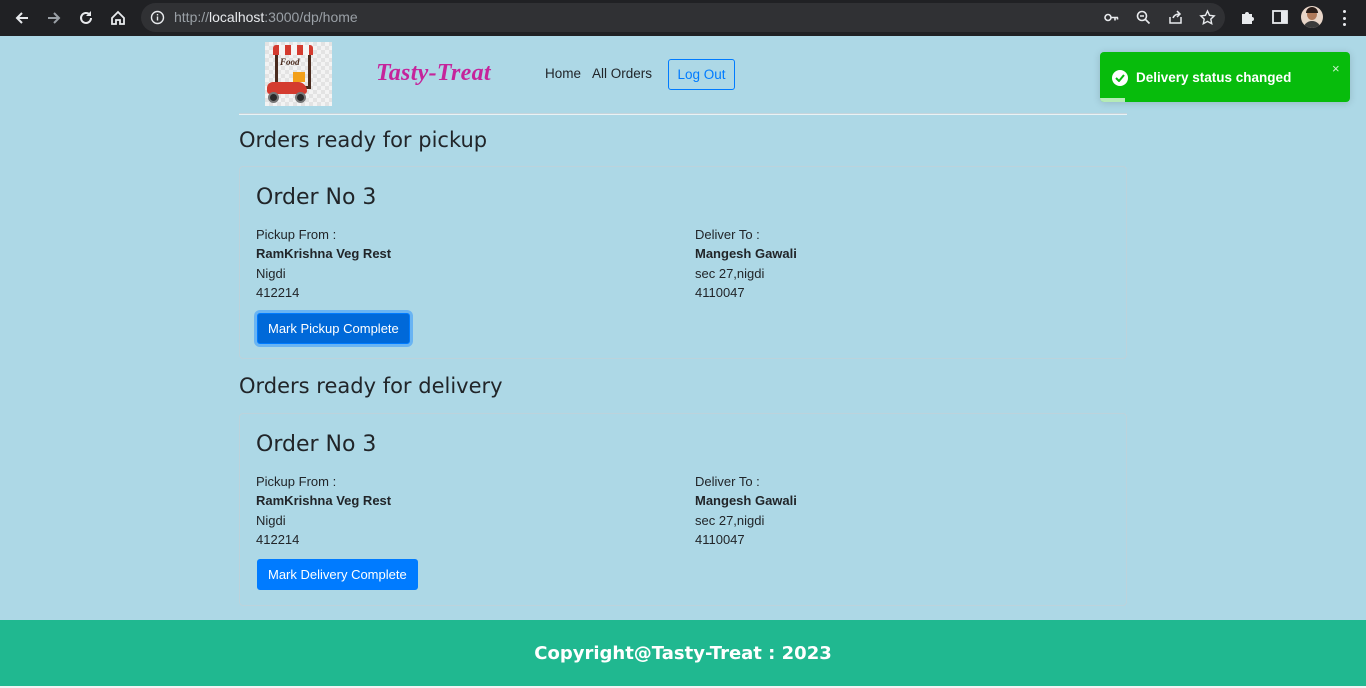  Describe the element at coordinates (622, 73) in the screenshot. I see `nav-link-all-orders: All Orders` at that location.